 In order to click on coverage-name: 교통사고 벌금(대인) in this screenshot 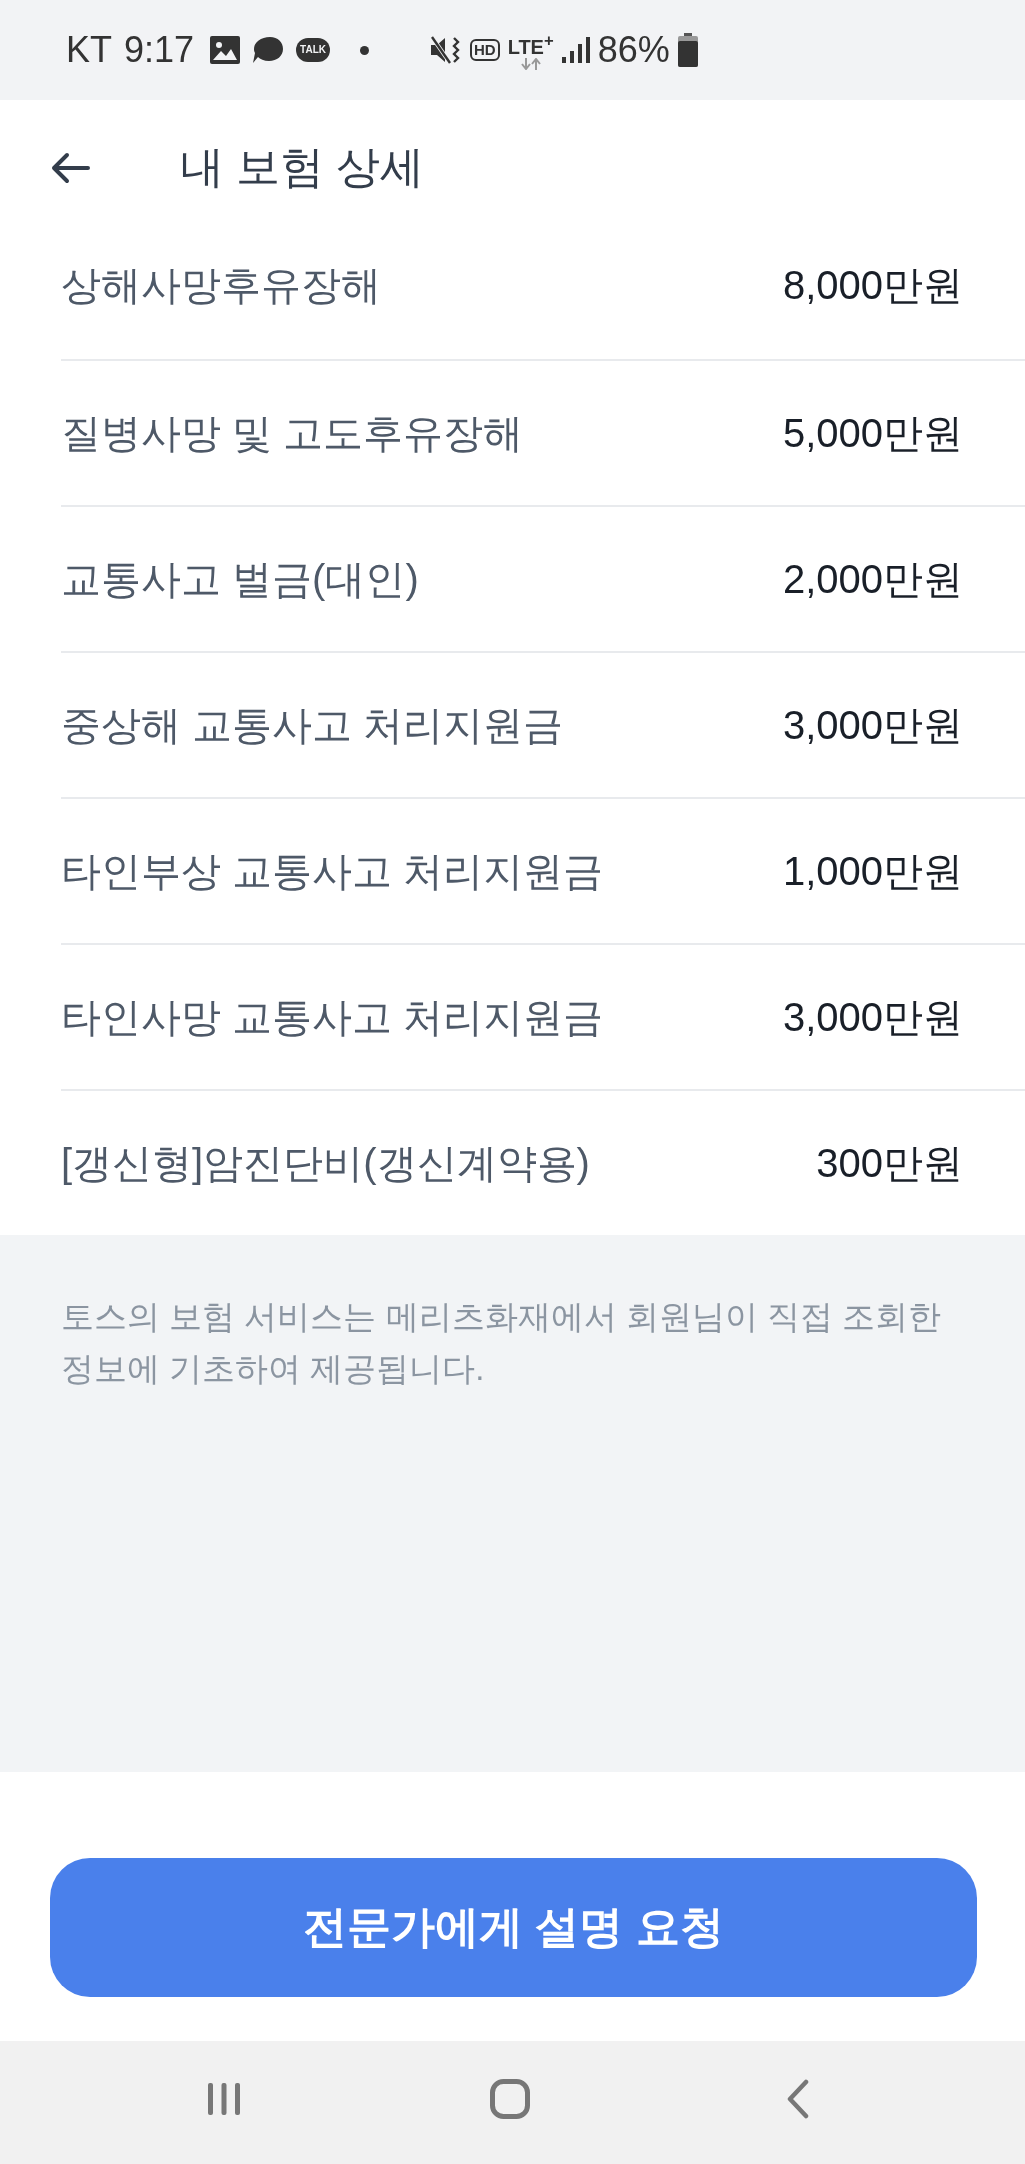, I will do `click(240, 579)`.